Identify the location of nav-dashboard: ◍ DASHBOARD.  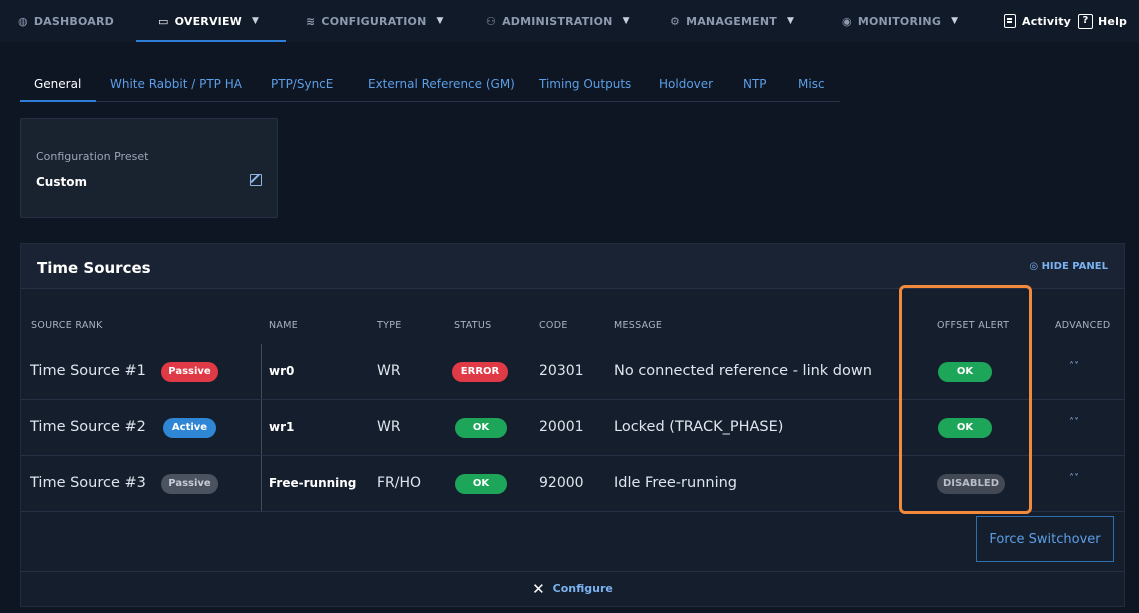
(66, 21).